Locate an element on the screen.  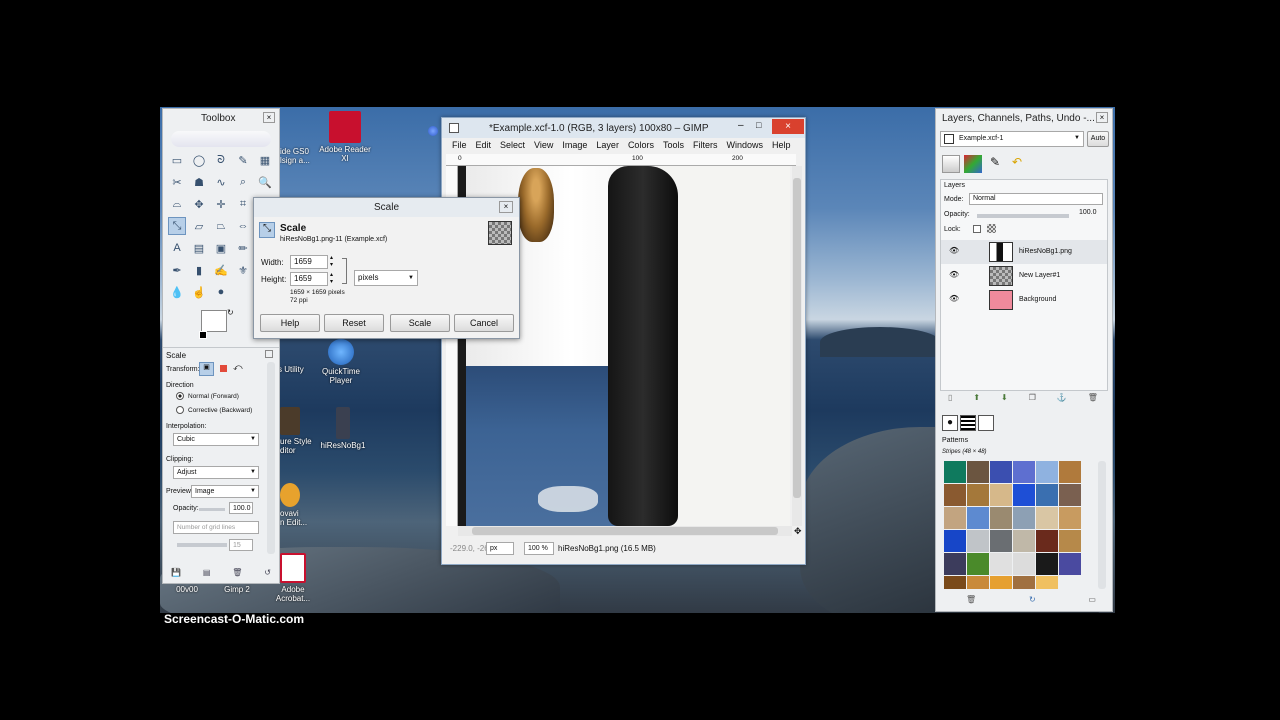
menu-windows: Windows is located at coordinates (744, 145).